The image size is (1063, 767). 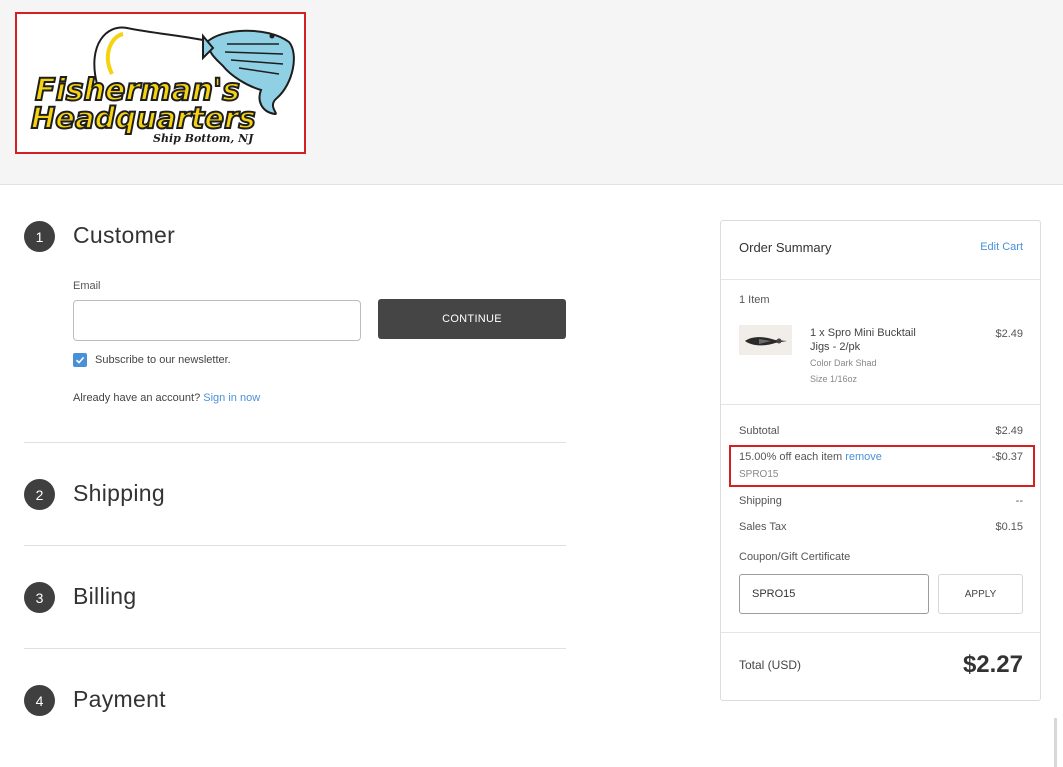 I want to click on shipping-label: Shipping, so click(x=760, y=501).